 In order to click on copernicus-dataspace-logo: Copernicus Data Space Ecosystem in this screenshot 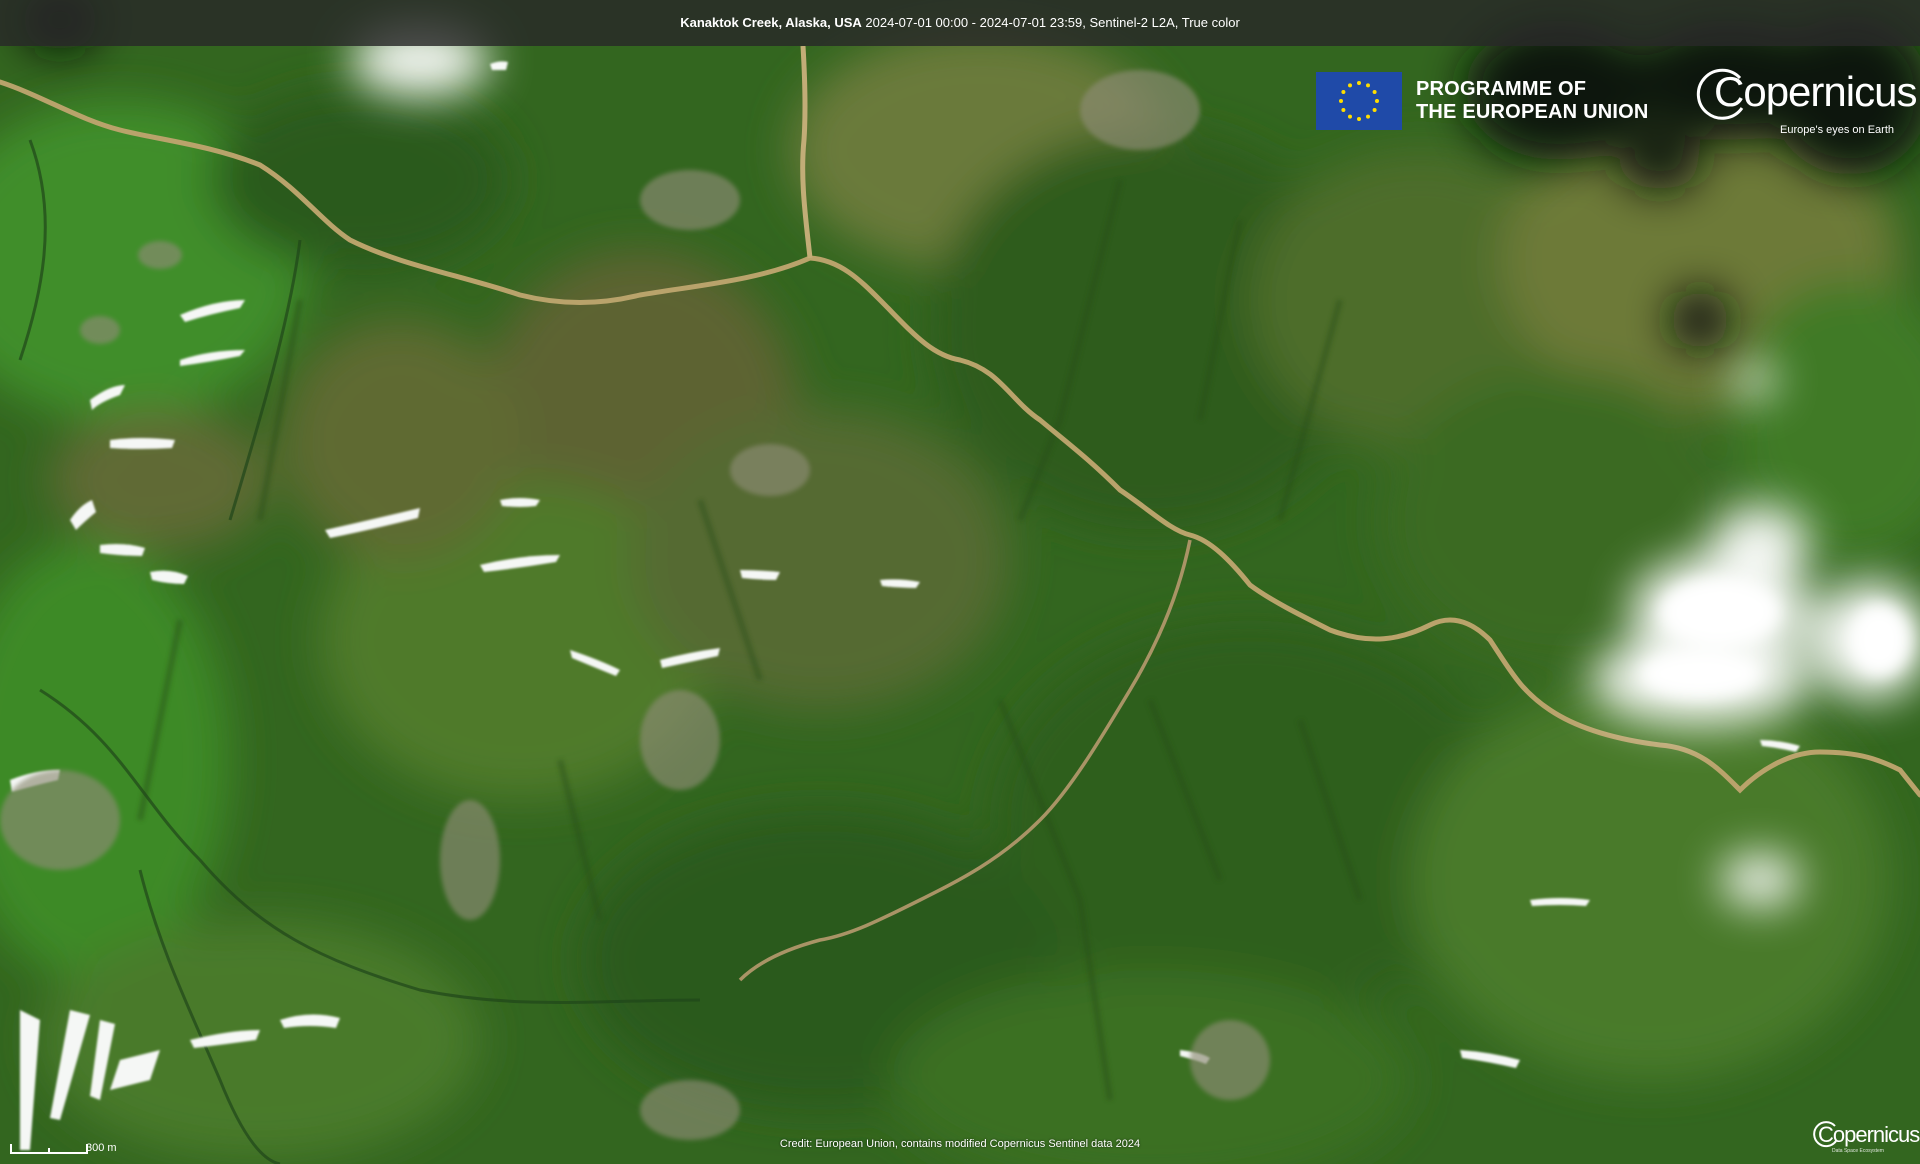, I will do `click(1866, 1139)`.